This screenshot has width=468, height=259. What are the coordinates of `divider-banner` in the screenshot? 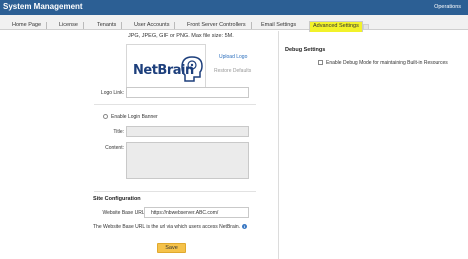 It's located at (175, 191).